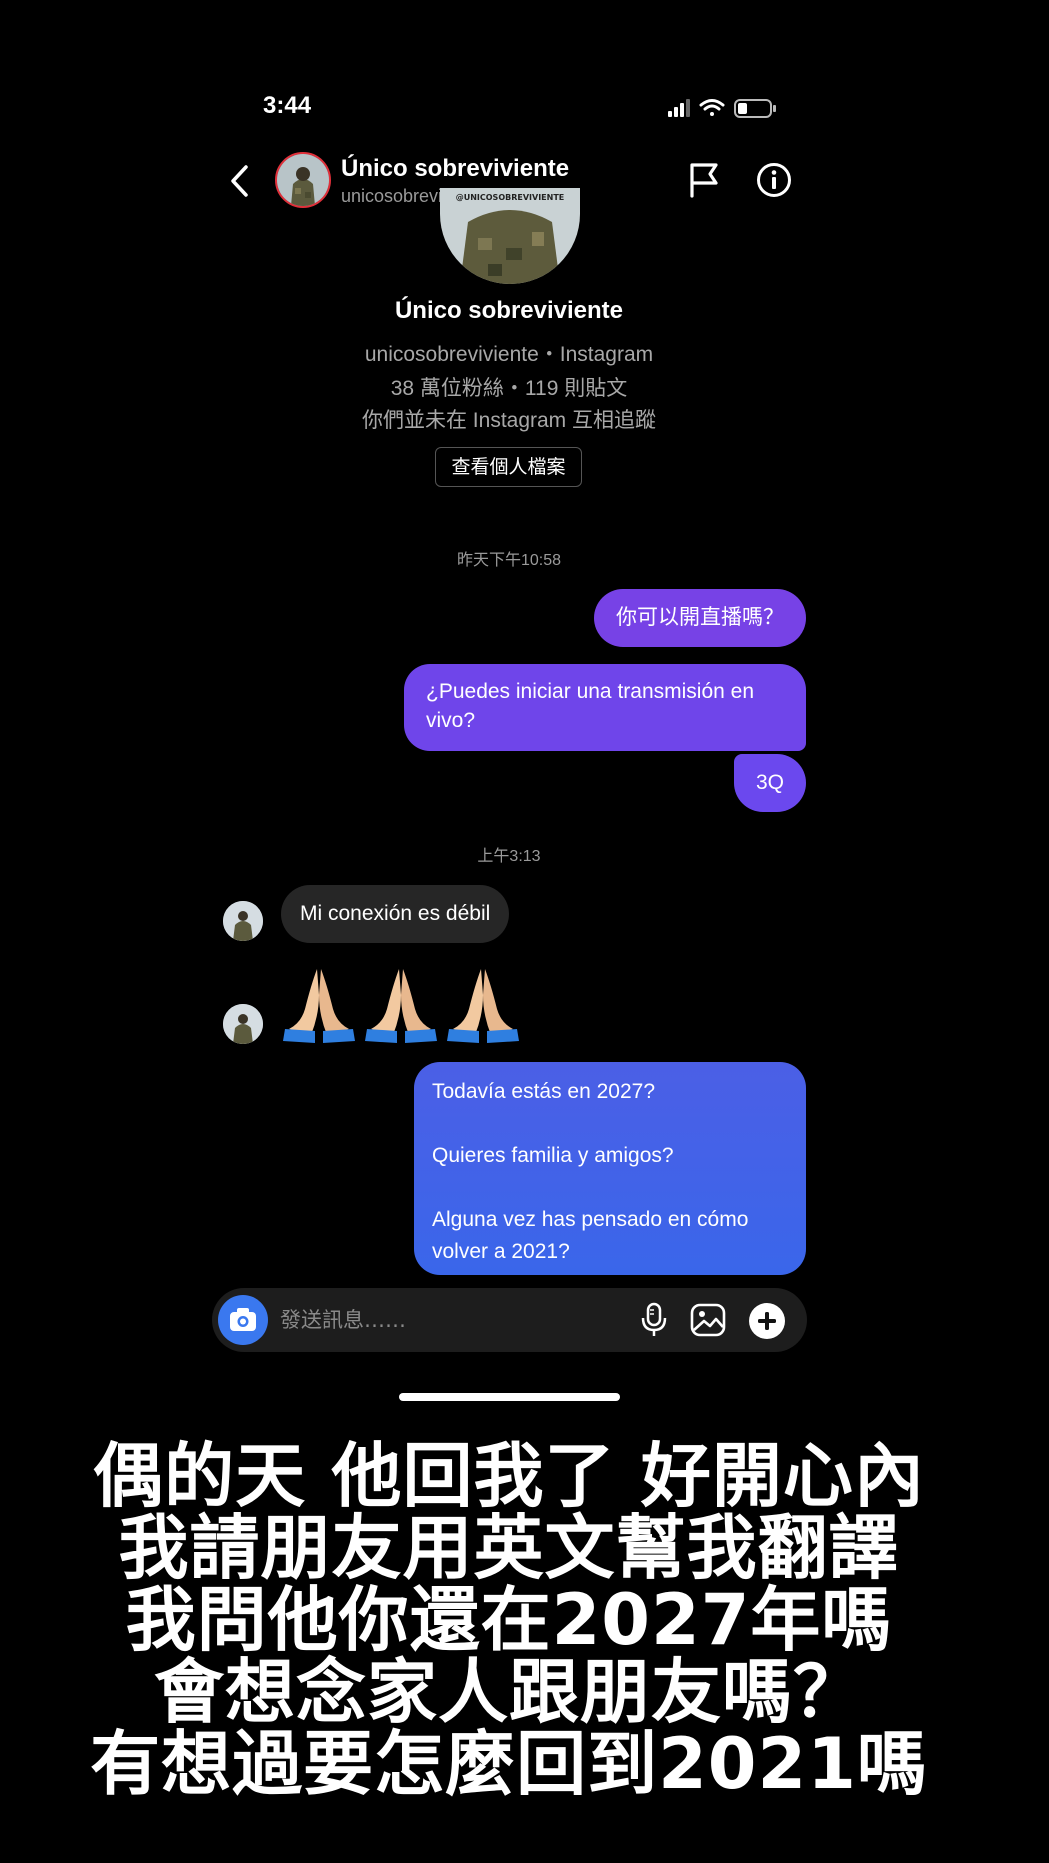 The image size is (1049, 1863). What do you see at coordinates (679, 108) in the screenshot?
I see `signal-icon` at bounding box center [679, 108].